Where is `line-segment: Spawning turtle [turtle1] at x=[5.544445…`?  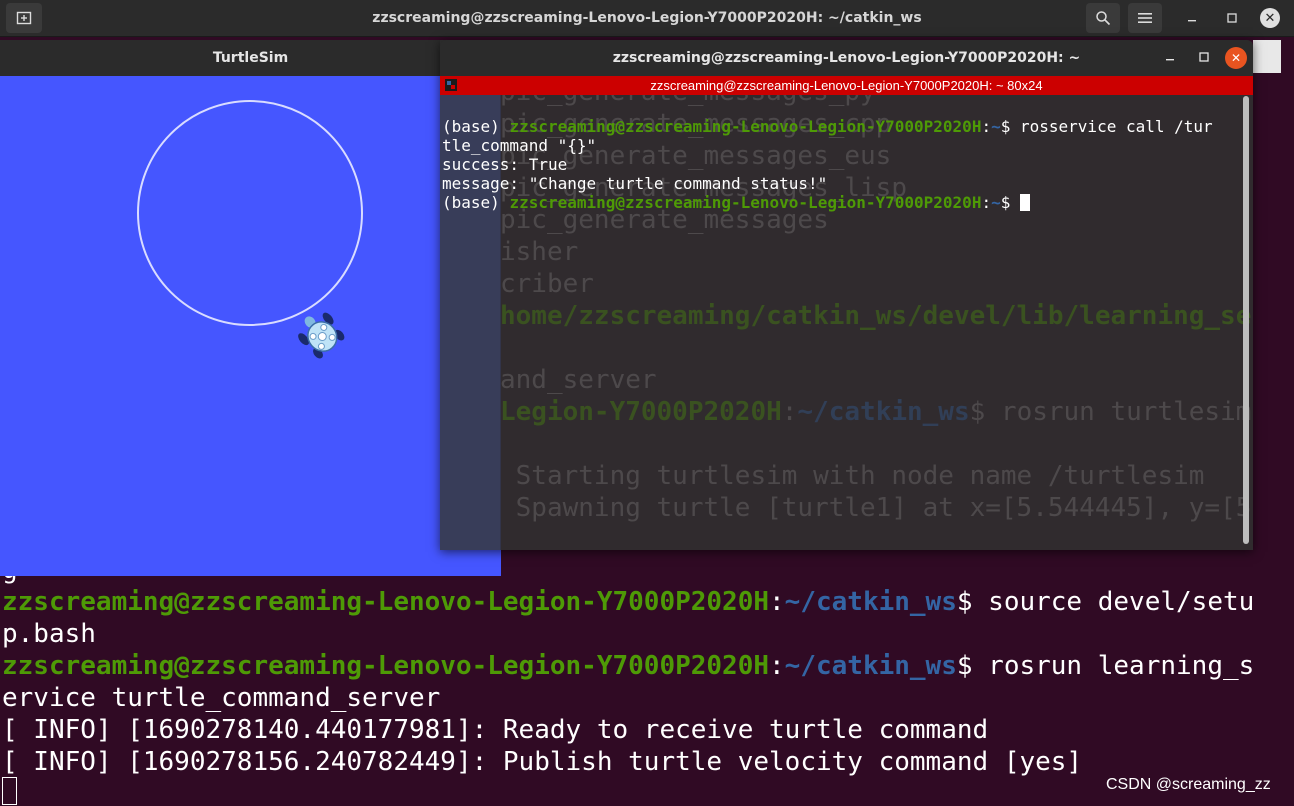 line-segment: Spawning turtle [turtle1] at x=[5.544445… is located at coordinates (876, 508).